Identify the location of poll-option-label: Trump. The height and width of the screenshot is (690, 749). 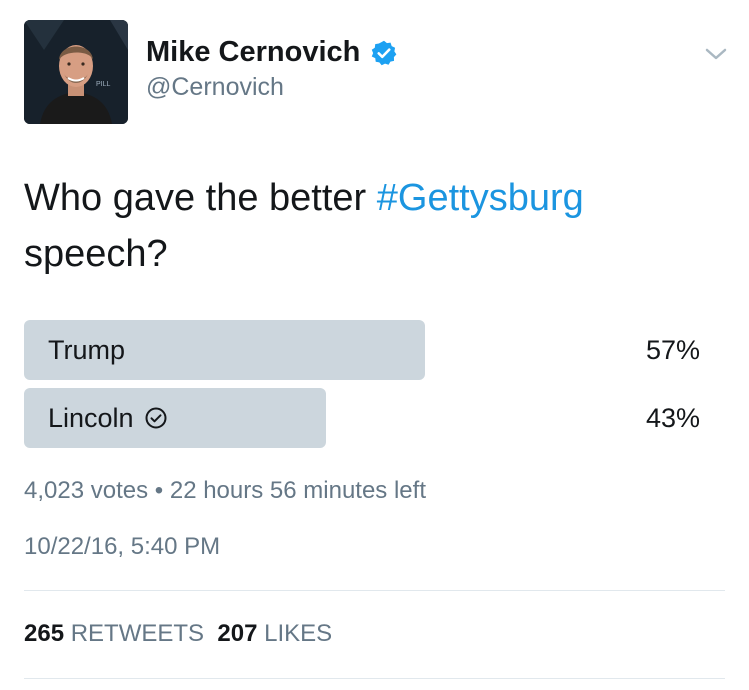
(86, 350).